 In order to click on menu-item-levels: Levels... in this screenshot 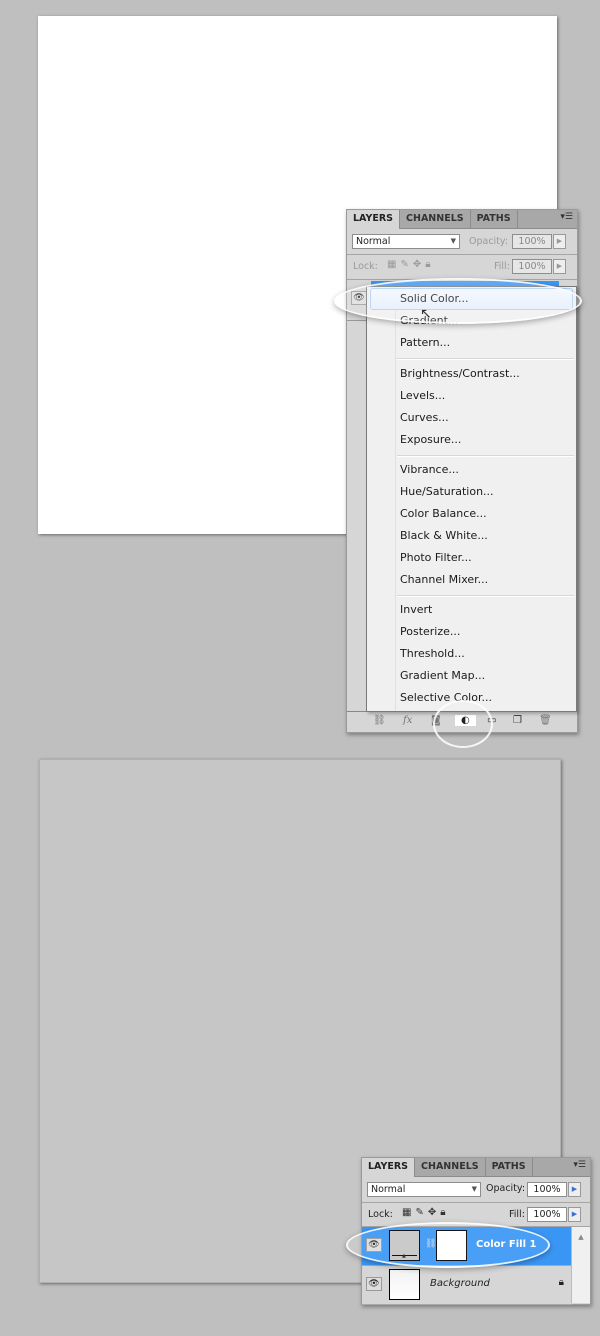, I will do `click(422, 396)`.